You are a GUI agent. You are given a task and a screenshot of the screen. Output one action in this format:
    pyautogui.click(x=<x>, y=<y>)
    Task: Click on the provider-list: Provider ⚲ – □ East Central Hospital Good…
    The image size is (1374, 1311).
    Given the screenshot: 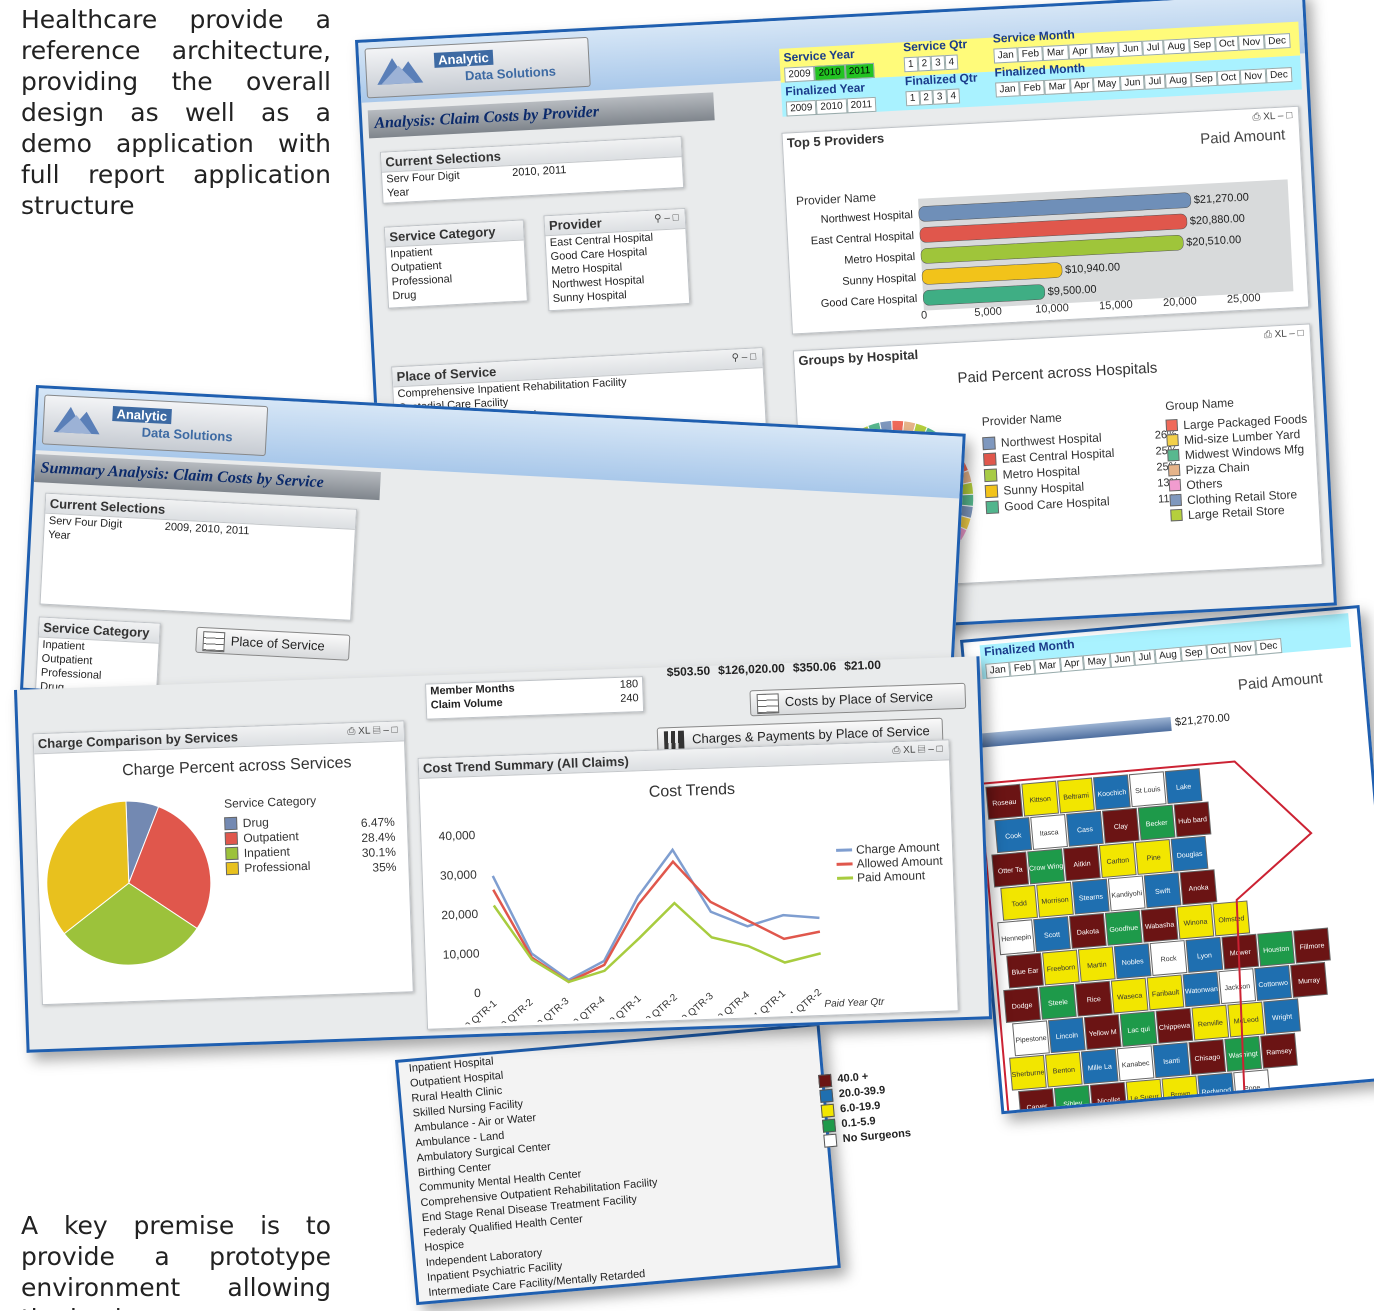 What is the action you would take?
    pyautogui.click(x=617, y=259)
    